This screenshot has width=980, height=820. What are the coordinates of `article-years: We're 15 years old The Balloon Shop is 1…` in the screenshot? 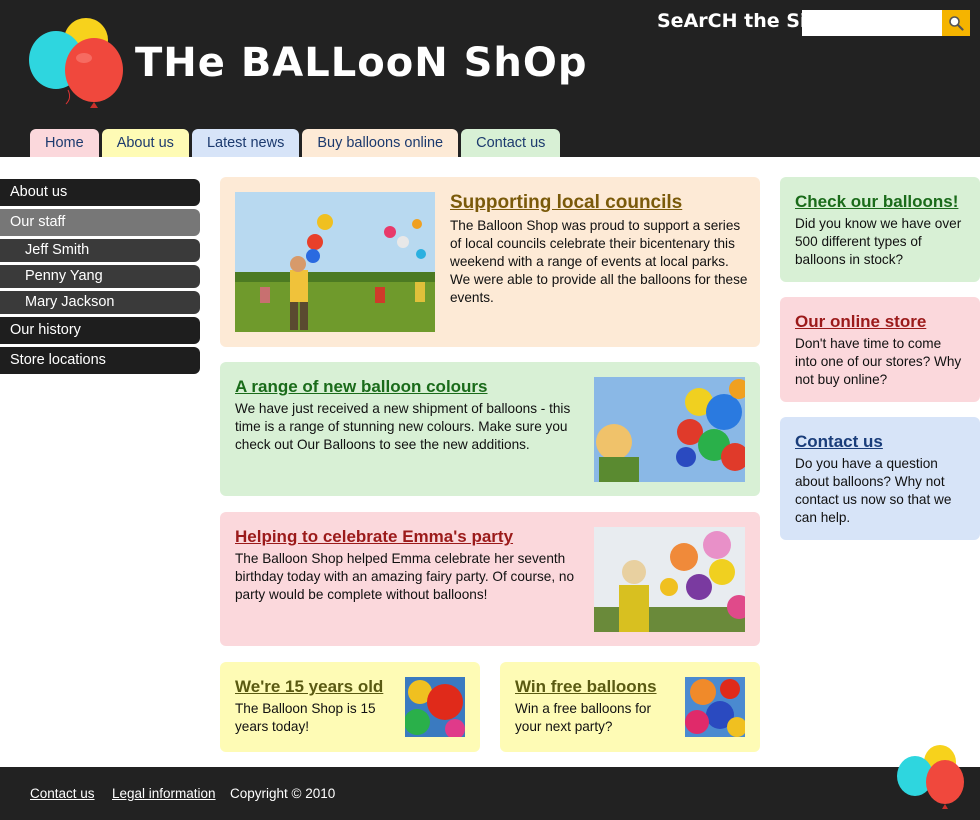 It's located at (350, 707).